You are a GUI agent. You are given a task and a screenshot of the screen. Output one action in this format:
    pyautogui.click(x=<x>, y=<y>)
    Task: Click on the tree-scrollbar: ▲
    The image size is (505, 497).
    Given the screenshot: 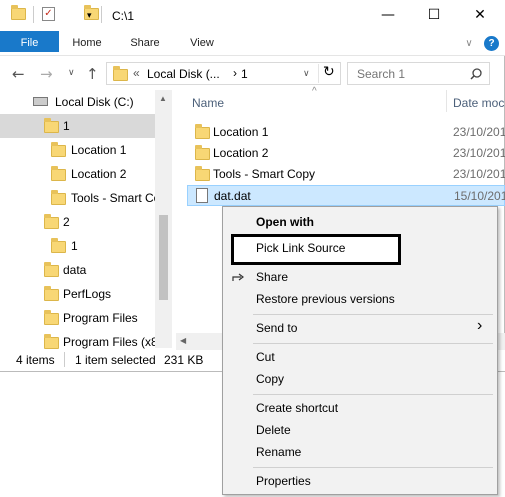 What is the action you would take?
    pyautogui.click(x=163, y=219)
    